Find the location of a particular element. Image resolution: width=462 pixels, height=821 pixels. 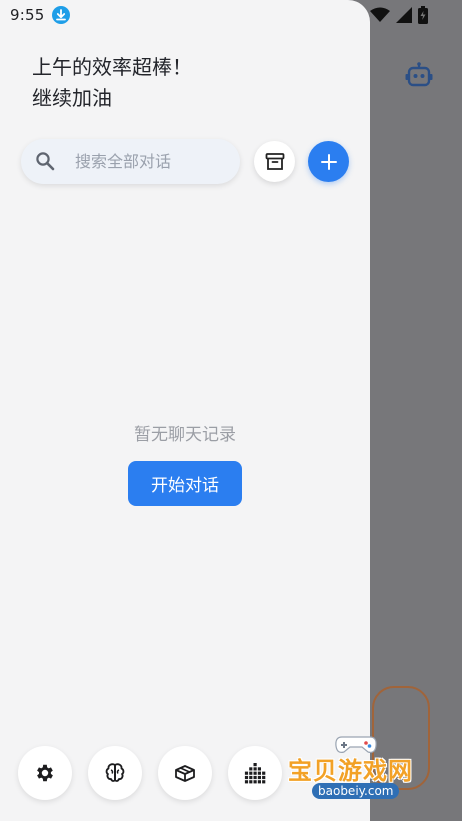

watermark-title: 宝贝游戏网 is located at coordinates (350, 771).